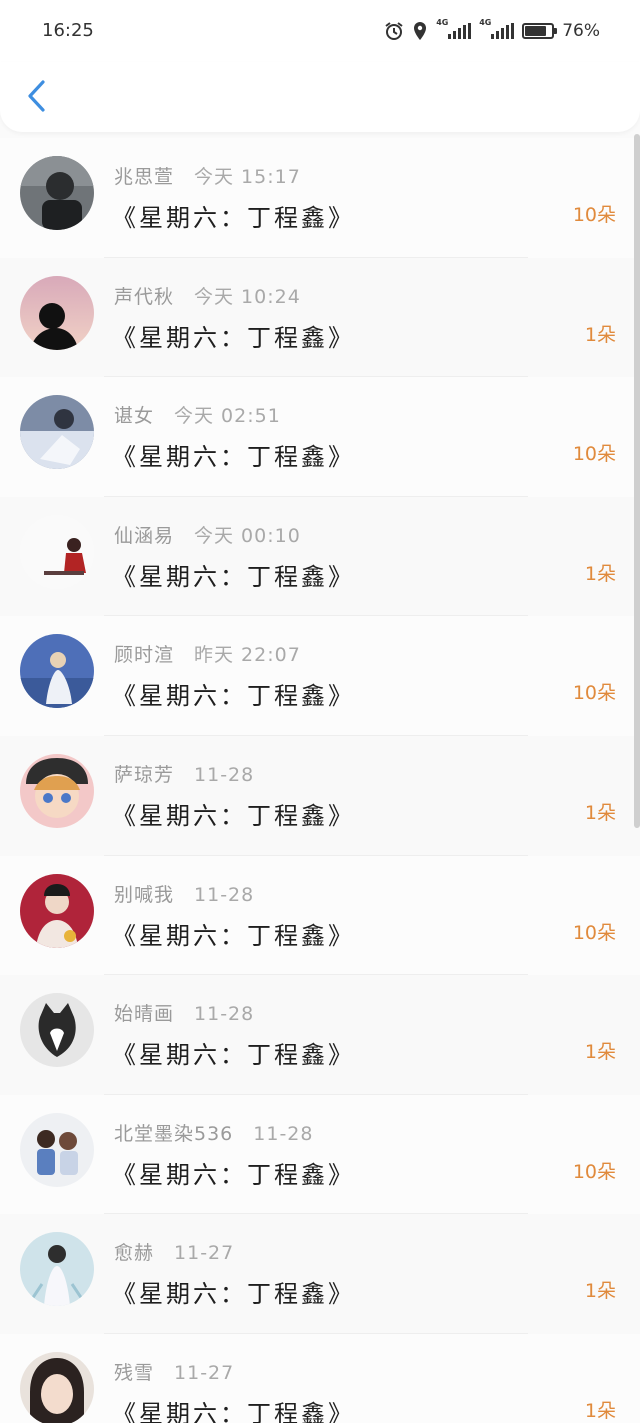 Image resolution: width=640 pixels, height=1423 pixels. What do you see at coordinates (454, 29) in the screenshot?
I see `signal-1-icon: 4G` at bounding box center [454, 29].